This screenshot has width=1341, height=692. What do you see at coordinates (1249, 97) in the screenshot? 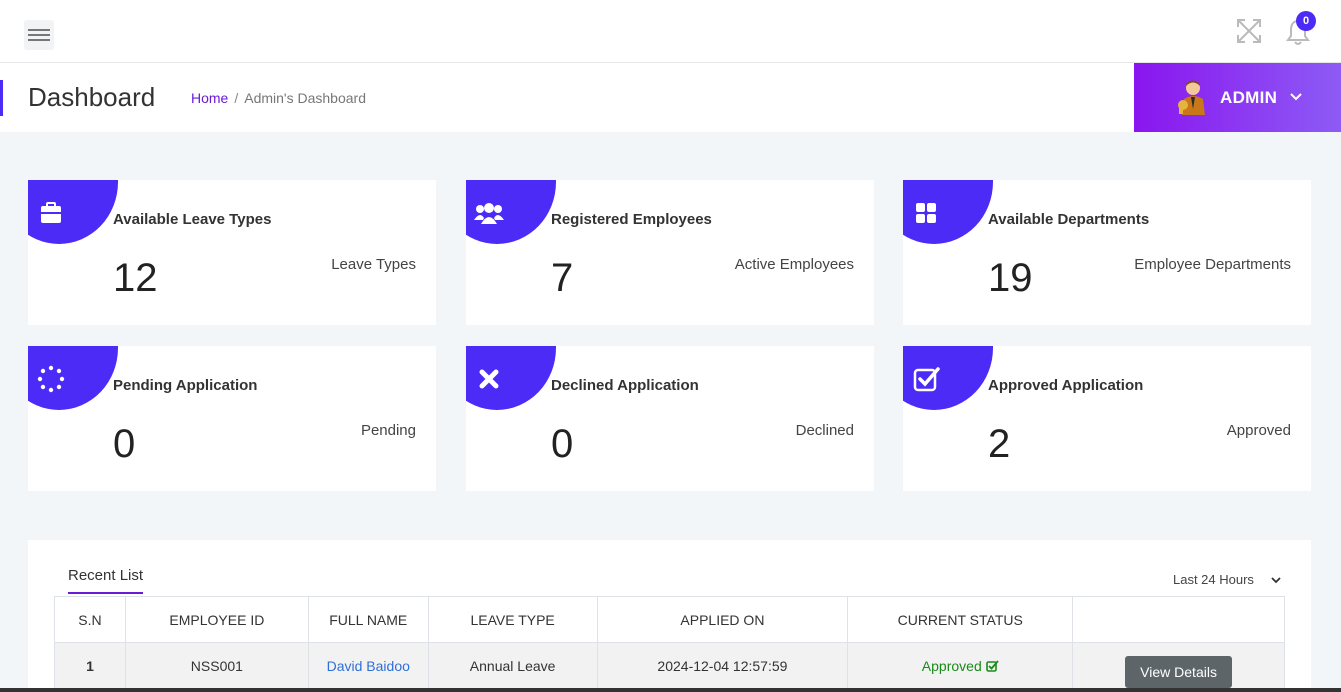
I see `admin-username: ADMIN` at bounding box center [1249, 97].